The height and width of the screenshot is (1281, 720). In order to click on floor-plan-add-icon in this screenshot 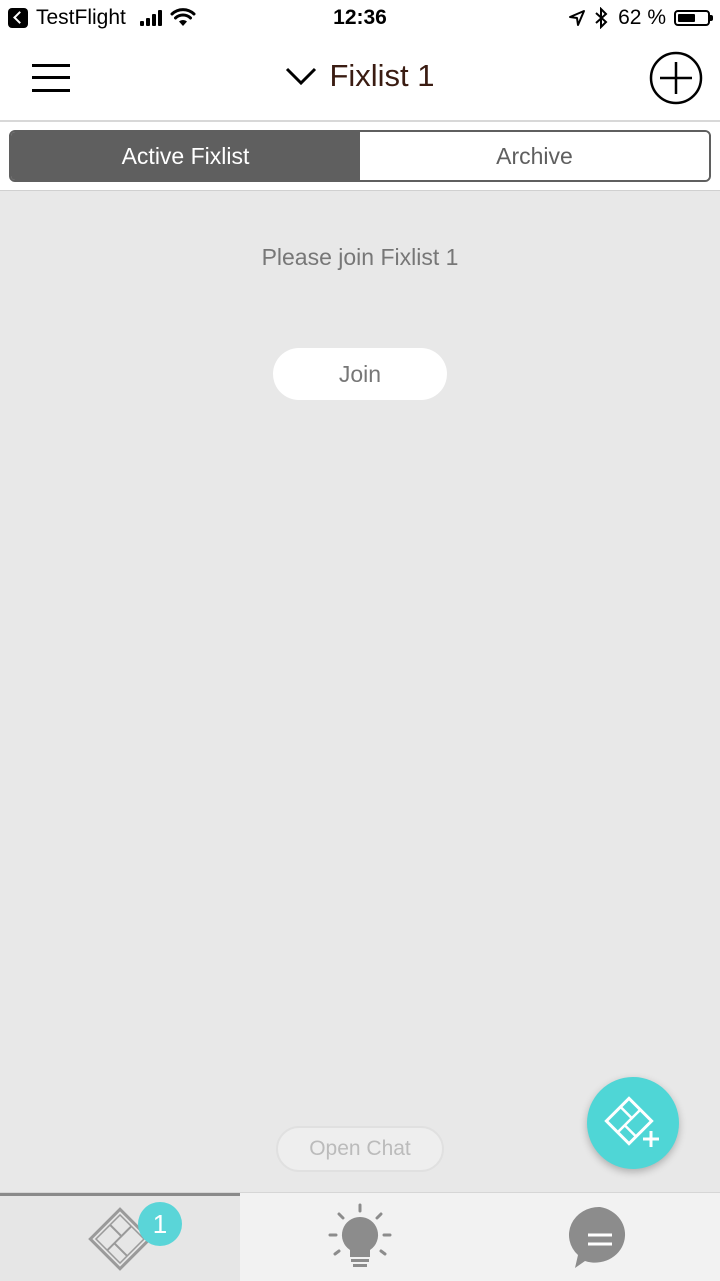, I will do `click(631, 1121)`.